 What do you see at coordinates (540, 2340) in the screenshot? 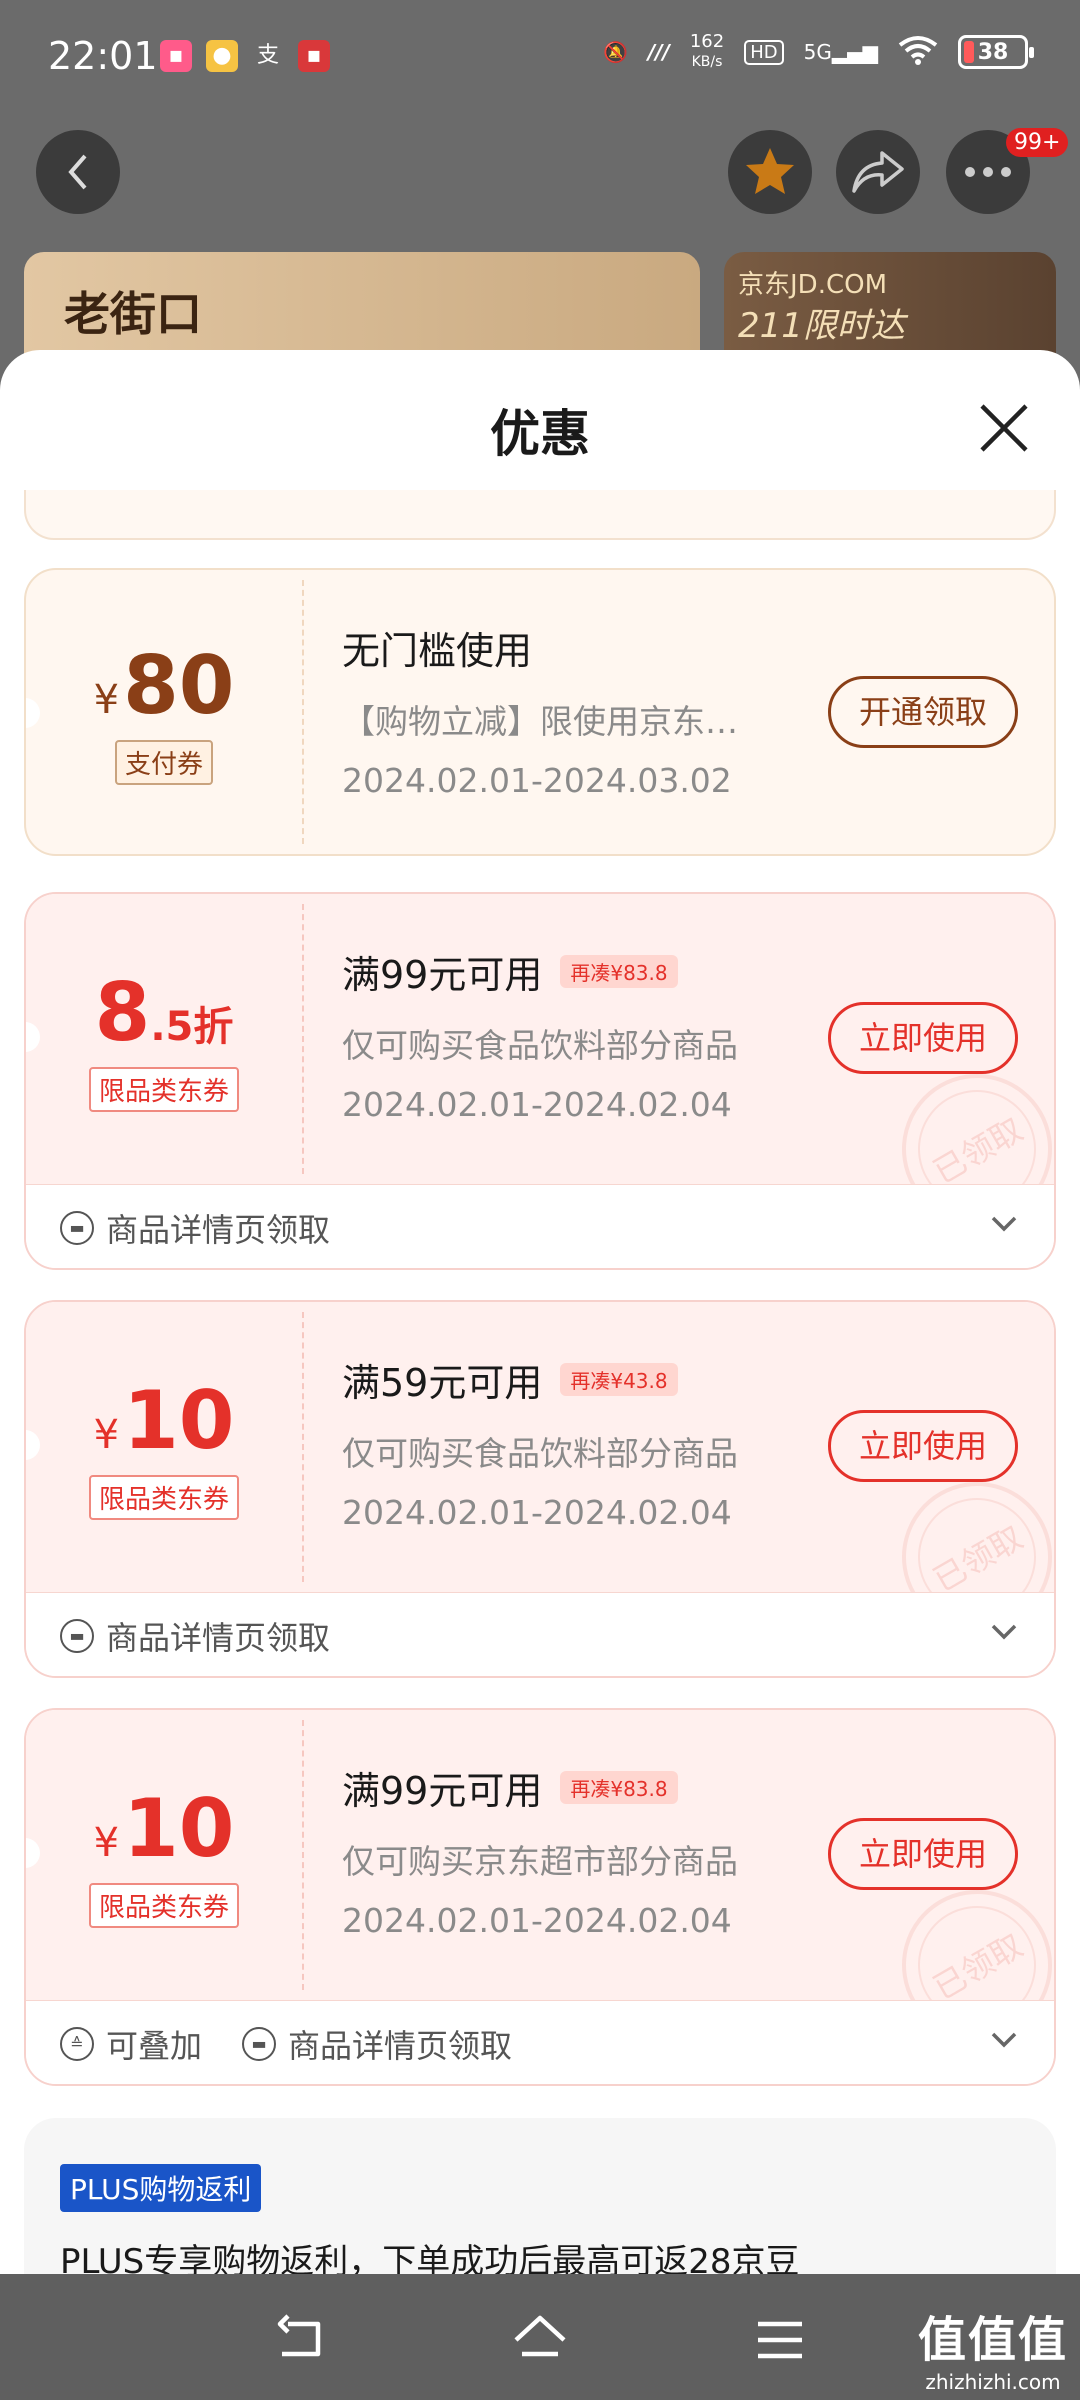
I see `home-icon` at bounding box center [540, 2340].